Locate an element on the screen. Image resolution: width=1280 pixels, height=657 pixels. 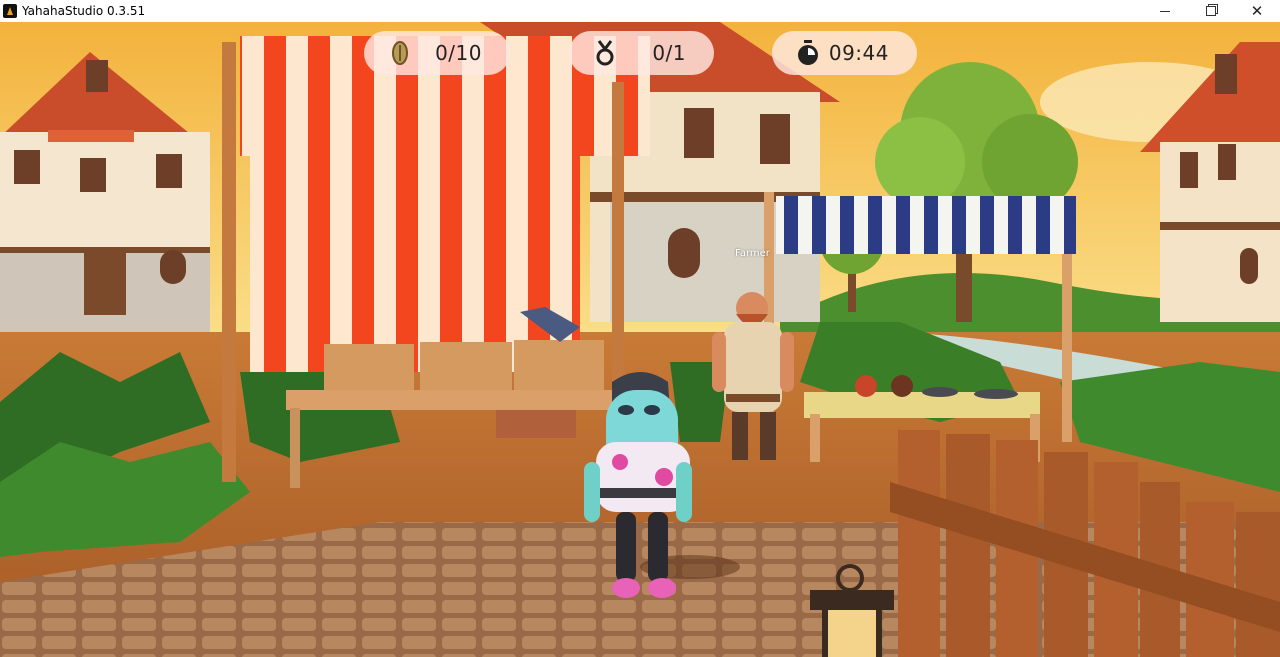
coin-count: 0/10 is located at coordinates (458, 53).